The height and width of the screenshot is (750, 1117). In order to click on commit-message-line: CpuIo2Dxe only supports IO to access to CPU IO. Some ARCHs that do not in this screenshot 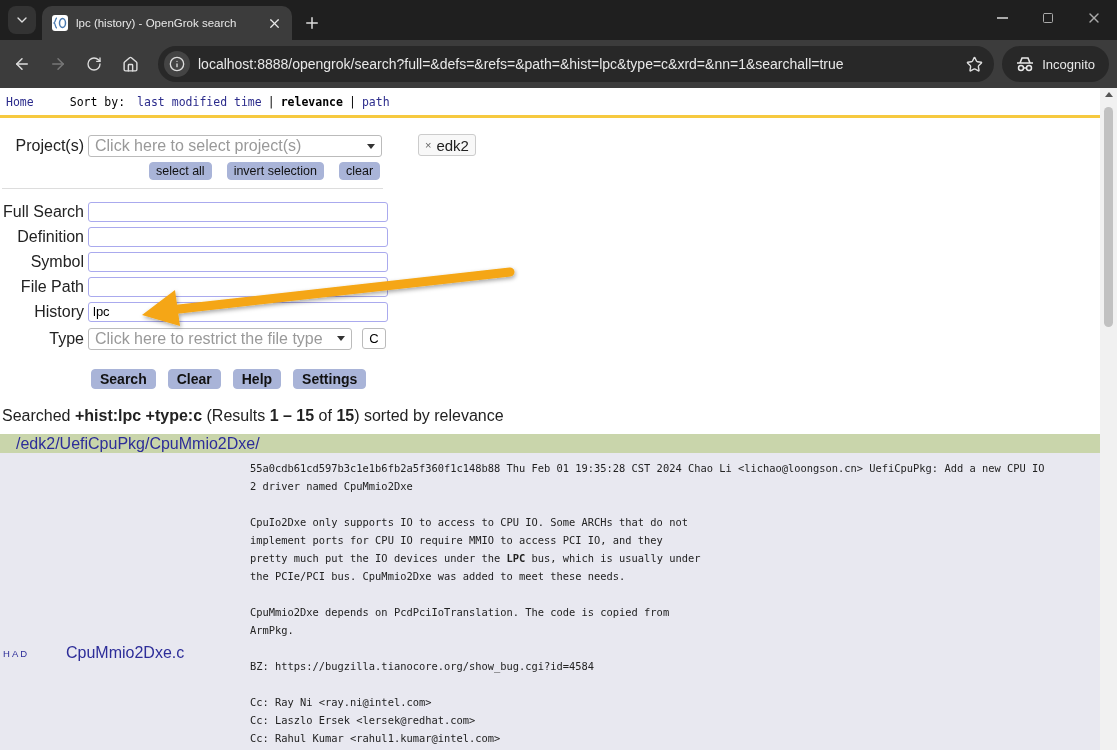, I will do `click(469, 522)`.